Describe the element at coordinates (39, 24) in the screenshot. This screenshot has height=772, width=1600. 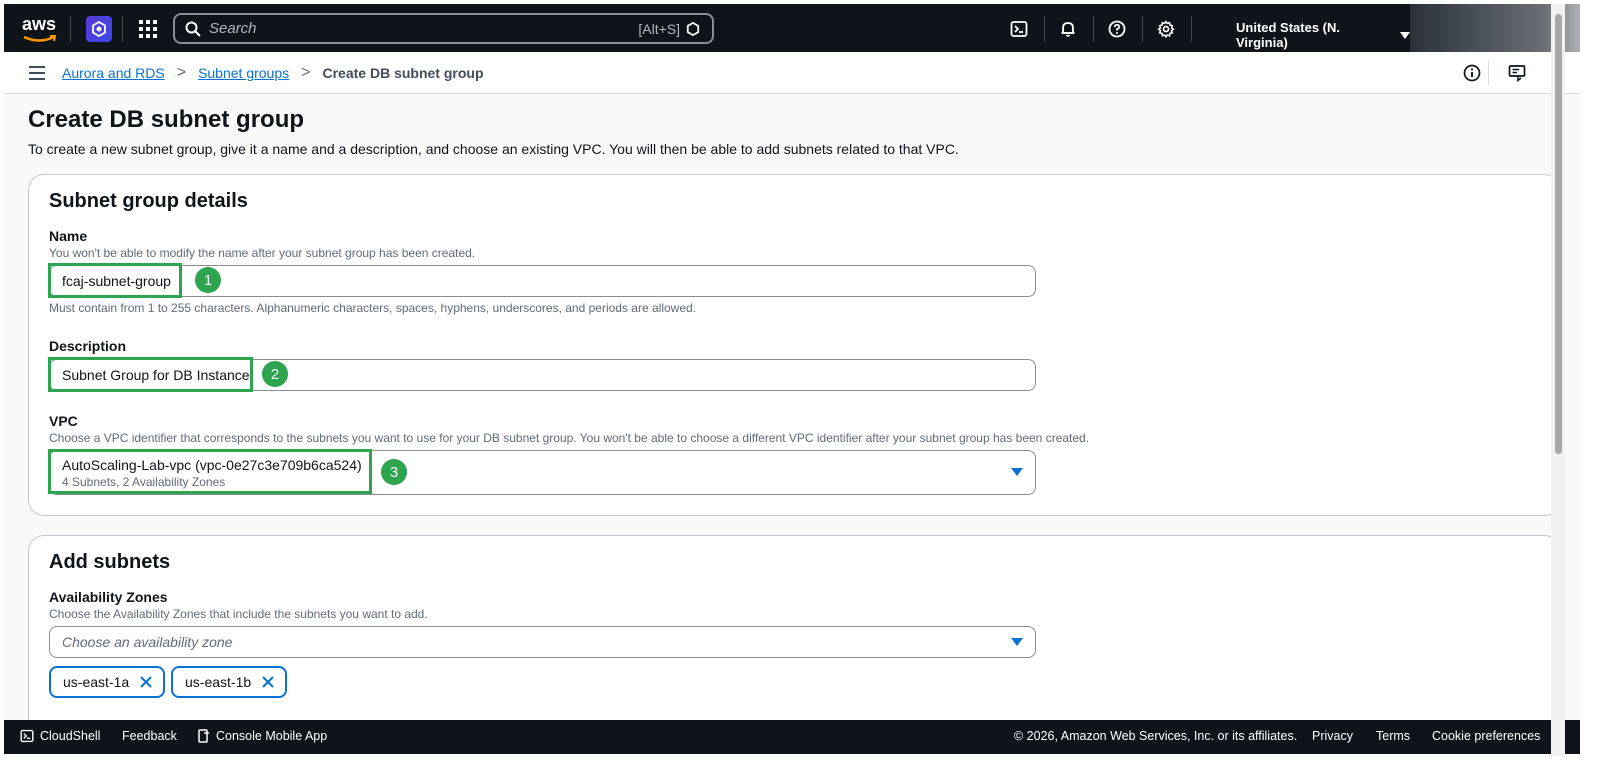
I see `aws-logo-text: aws` at that location.